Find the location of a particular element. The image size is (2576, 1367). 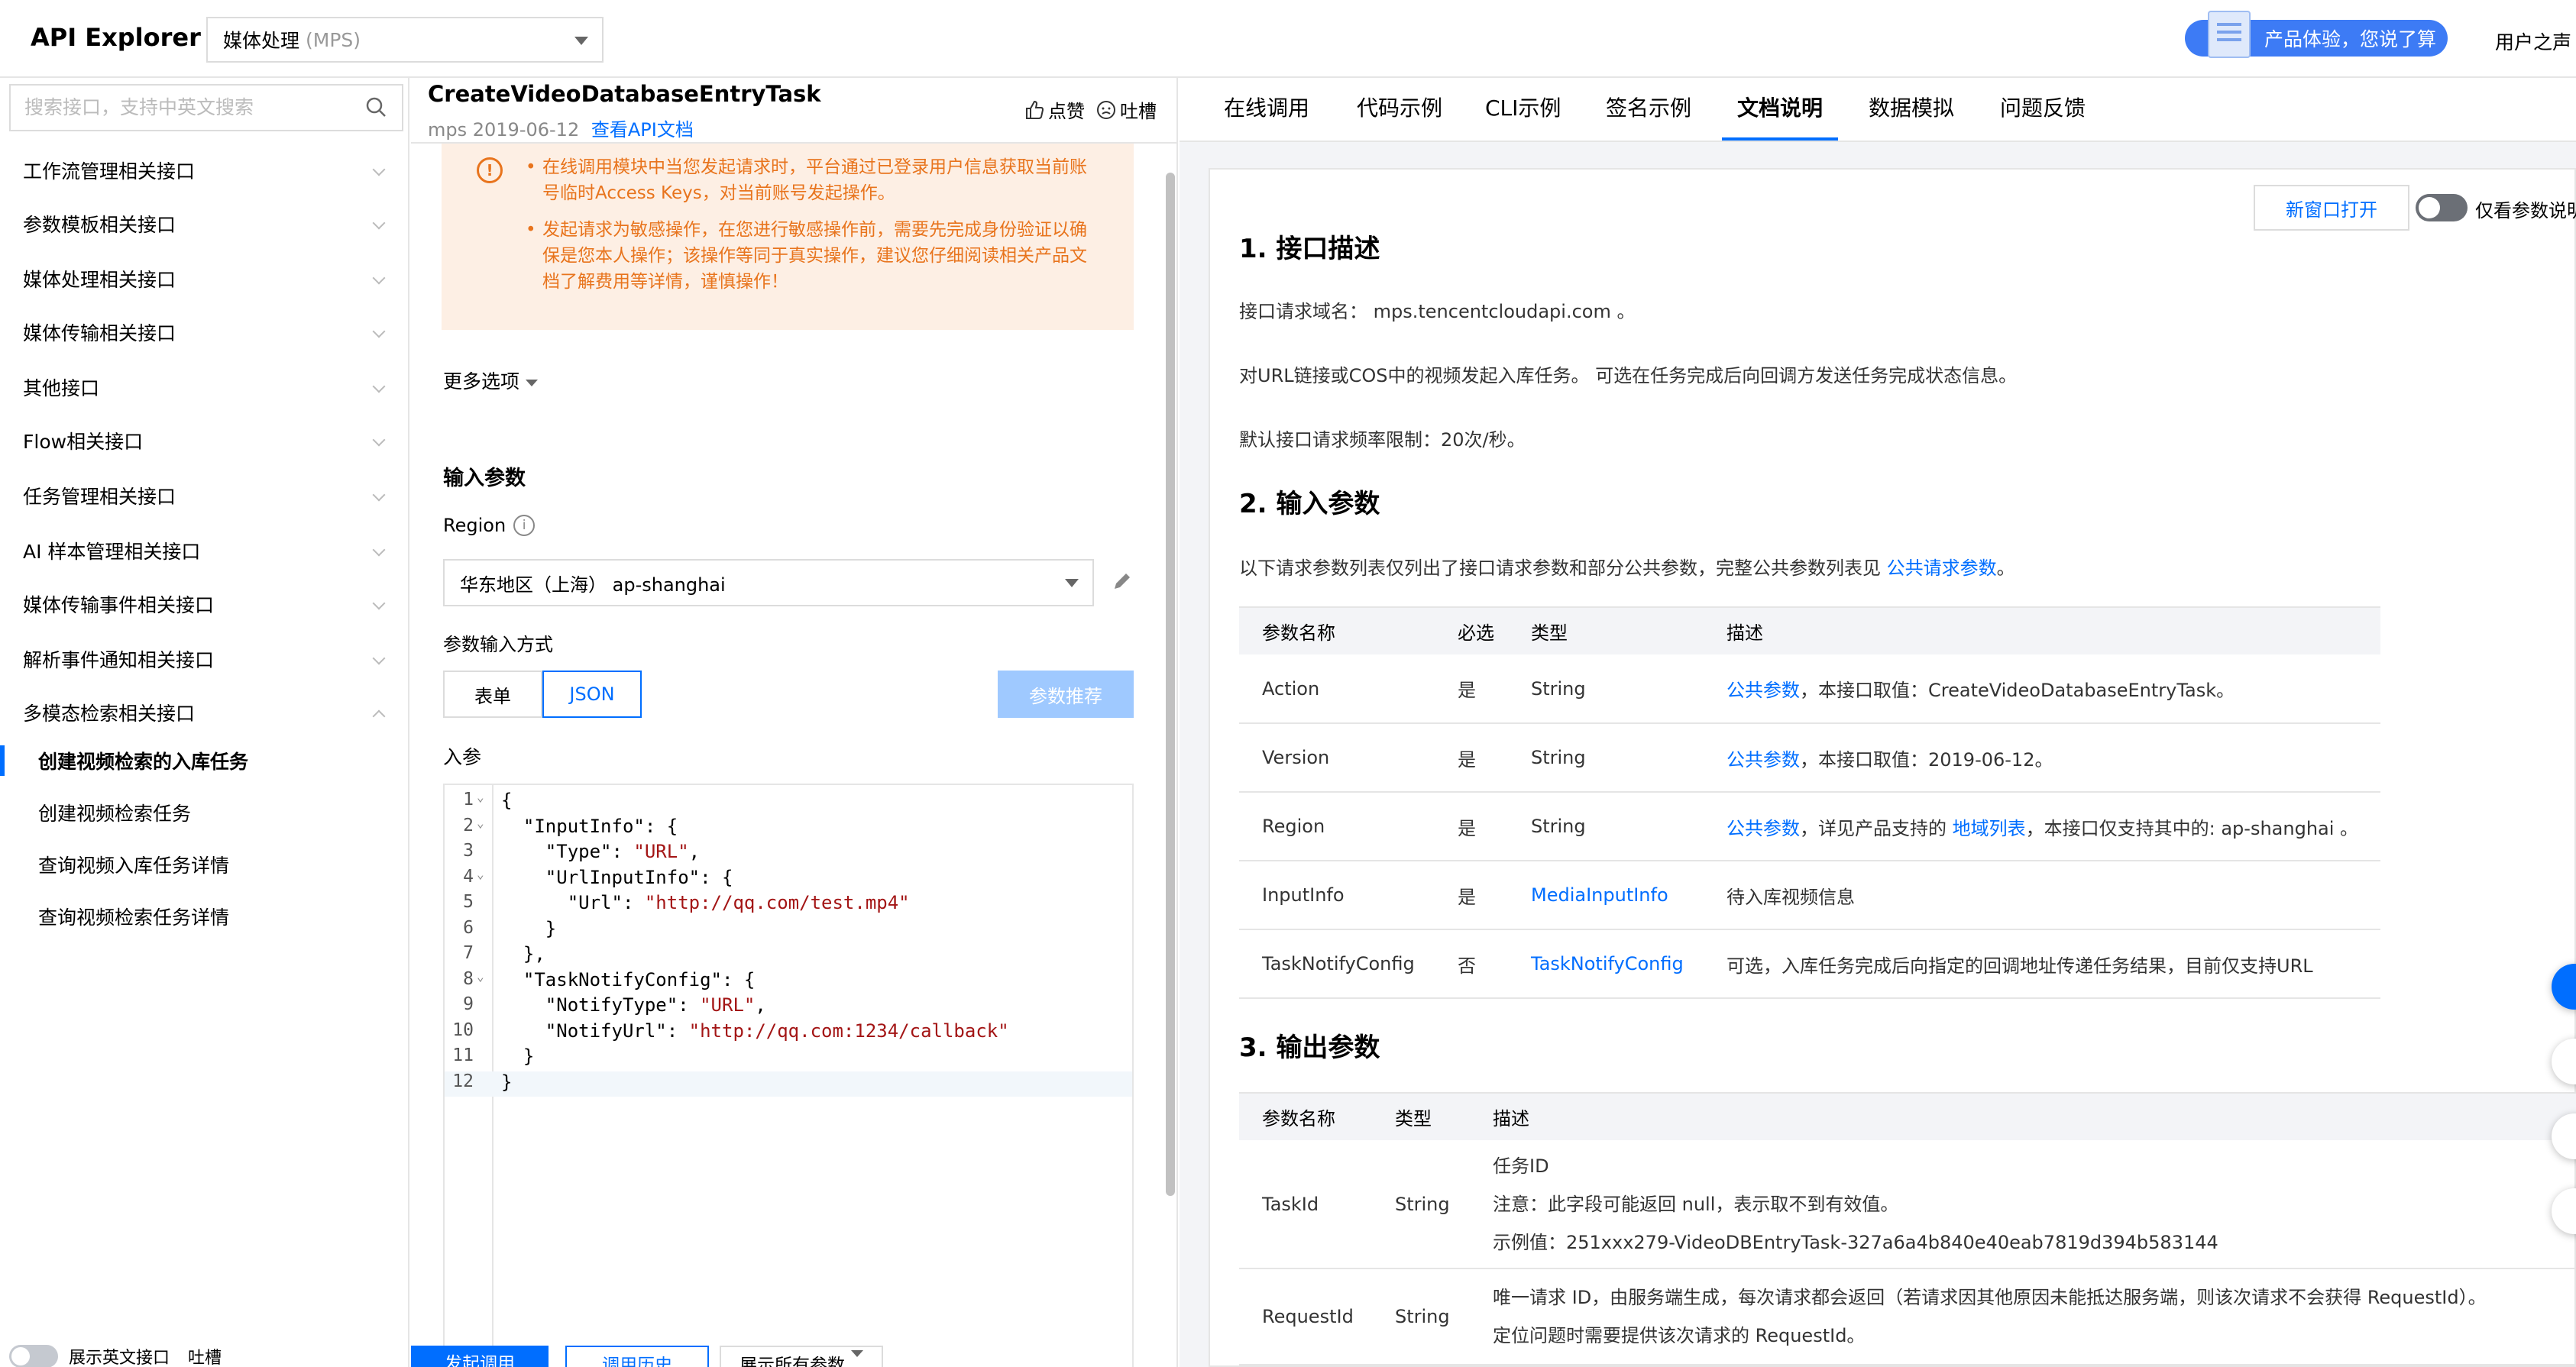

json-mode-button: JSON is located at coordinates (592, 694).